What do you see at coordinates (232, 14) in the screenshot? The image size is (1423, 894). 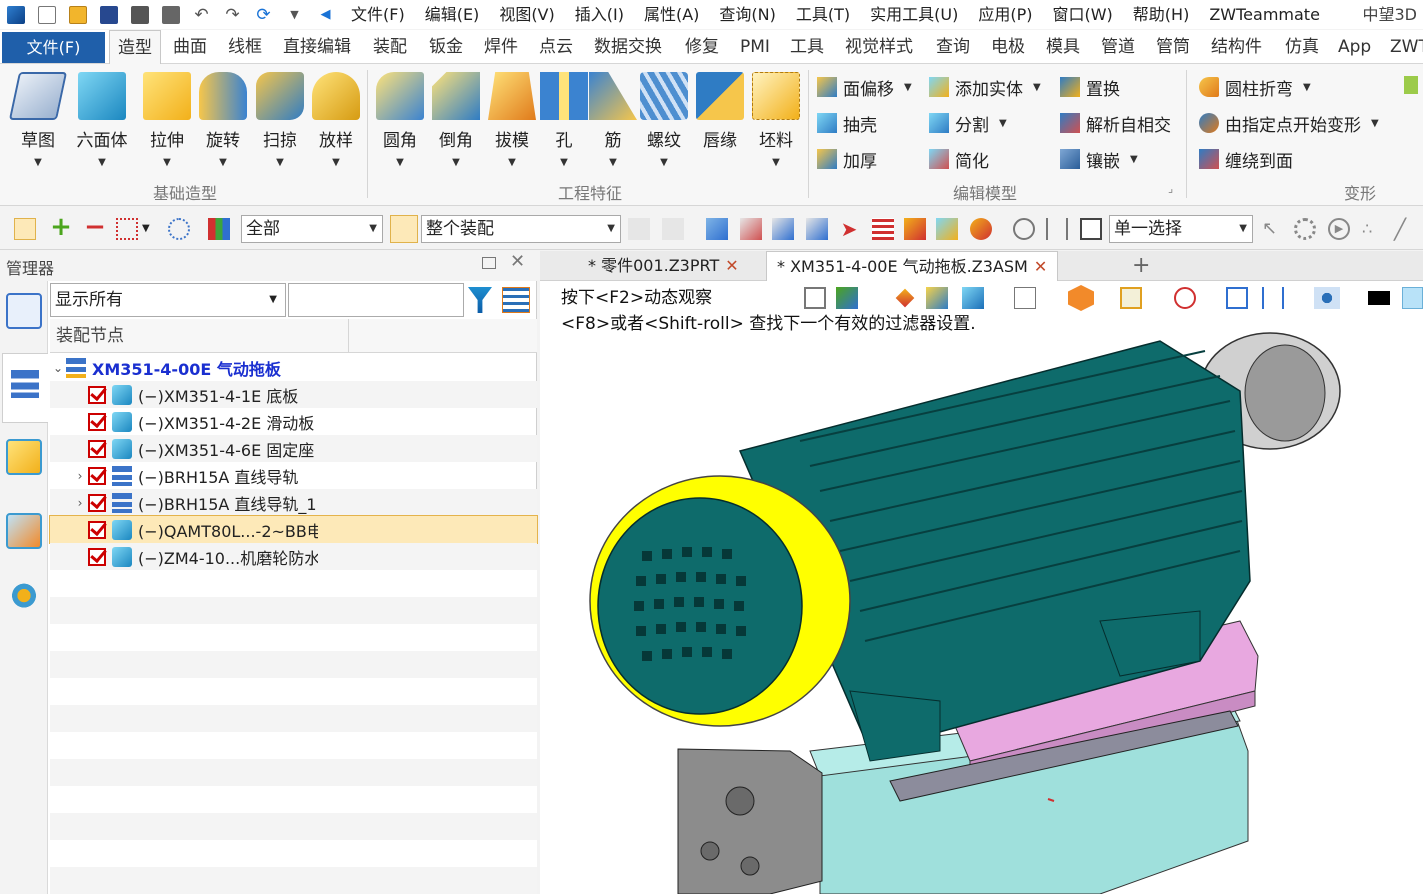 I see `redo-icon: ↷` at bounding box center [232, 14].